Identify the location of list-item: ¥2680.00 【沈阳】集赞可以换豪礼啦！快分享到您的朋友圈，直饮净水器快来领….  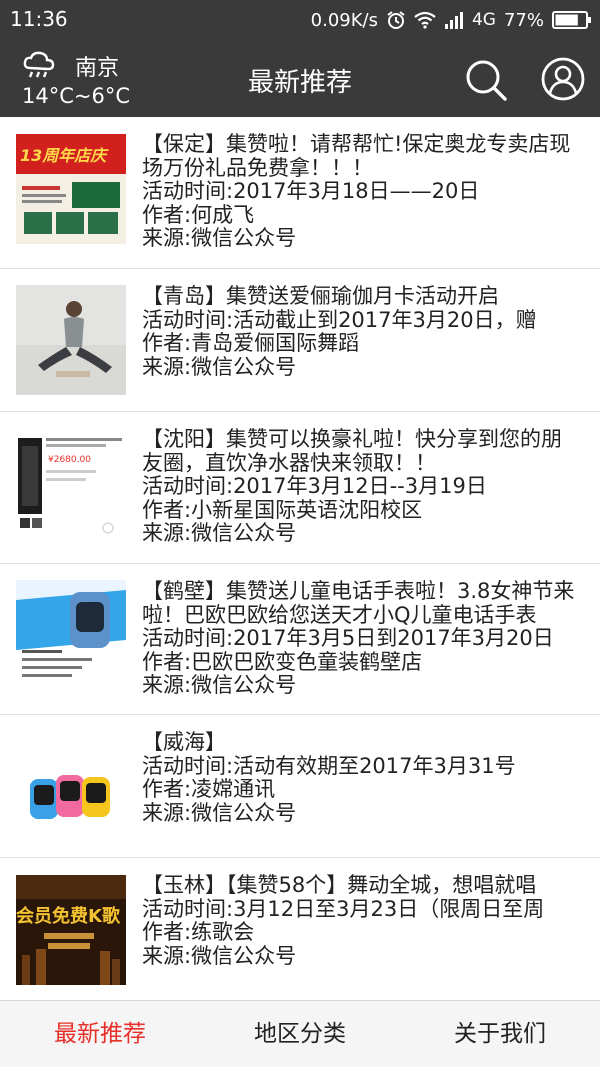
(300, 488).